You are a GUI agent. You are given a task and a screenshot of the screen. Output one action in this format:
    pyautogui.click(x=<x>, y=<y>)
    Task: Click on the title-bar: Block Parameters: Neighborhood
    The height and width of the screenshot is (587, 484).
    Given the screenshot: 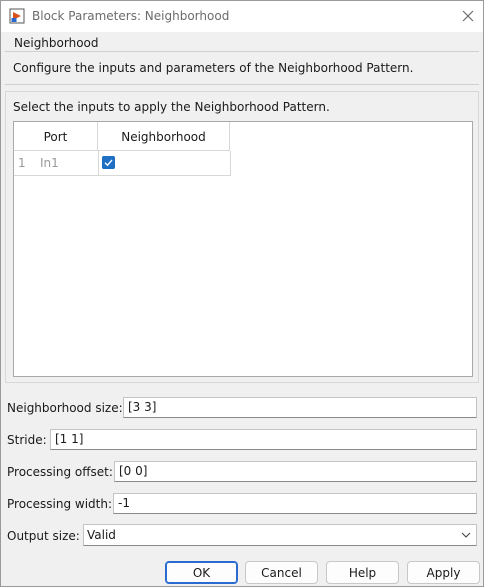 What is the action you would take?
    pyautogui.click(x=242, y=16)
    